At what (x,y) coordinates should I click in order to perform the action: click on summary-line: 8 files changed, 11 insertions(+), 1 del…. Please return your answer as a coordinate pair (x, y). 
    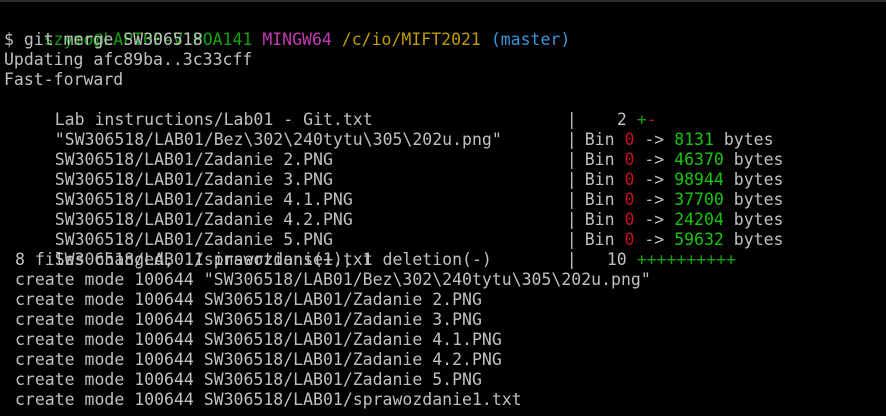
    Looking at the image, I should click on (253, 259).